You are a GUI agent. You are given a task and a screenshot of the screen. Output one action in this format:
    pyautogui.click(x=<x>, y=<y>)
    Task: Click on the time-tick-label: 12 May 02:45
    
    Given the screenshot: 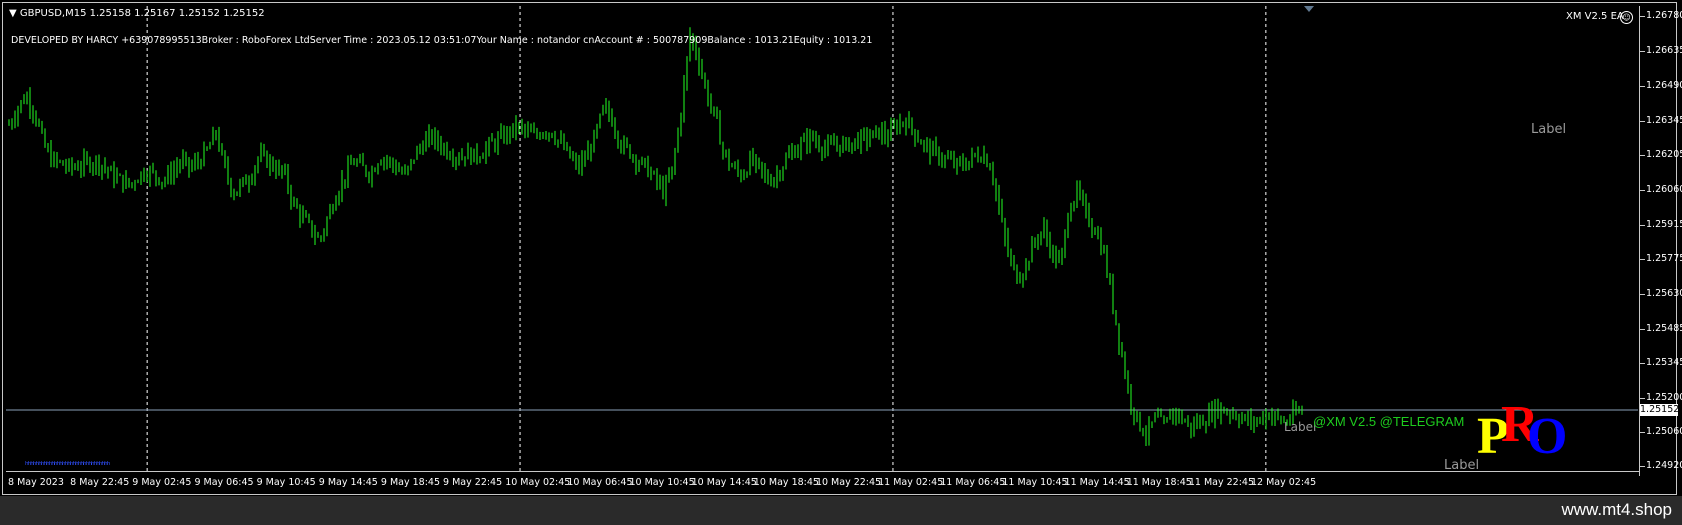 What is the action you would take?
    pyautogui.click(x=1284, y=482)
    